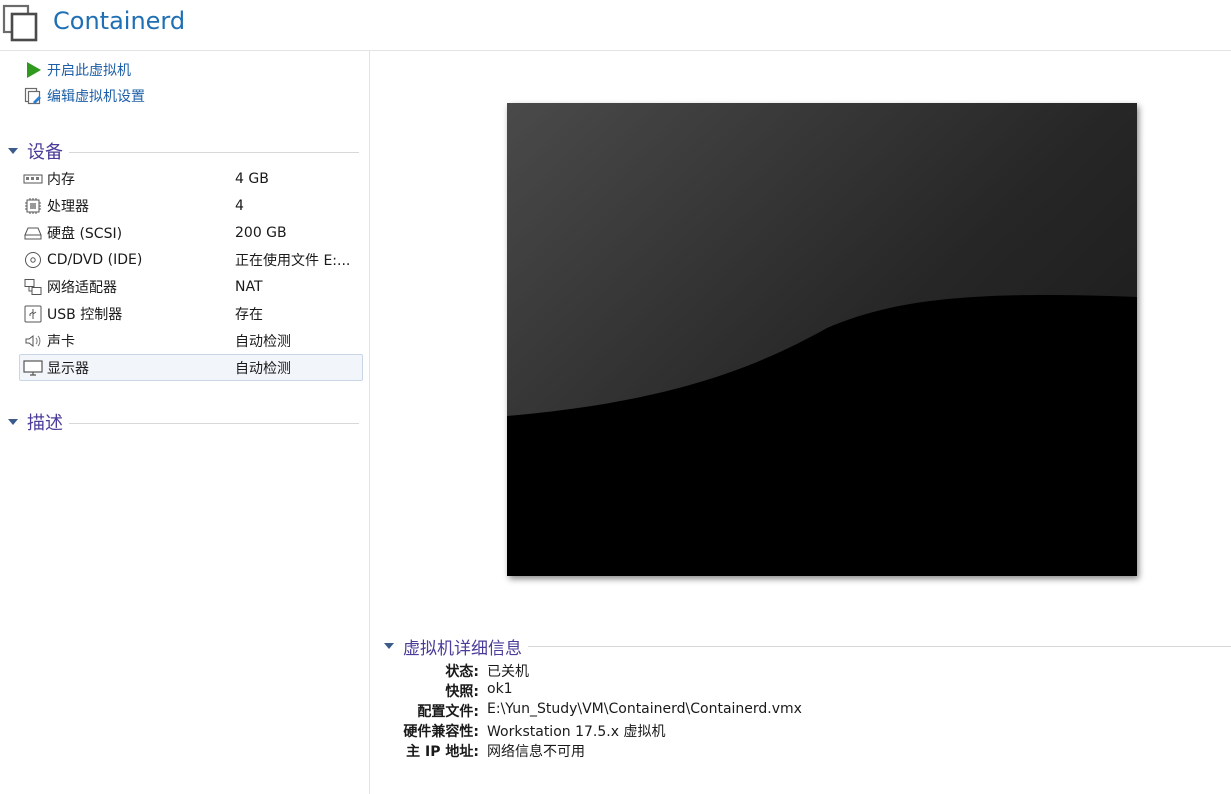 The height and width of the screenshot is (794, 1231). I want to click on usb-icon, so click(33, 313).